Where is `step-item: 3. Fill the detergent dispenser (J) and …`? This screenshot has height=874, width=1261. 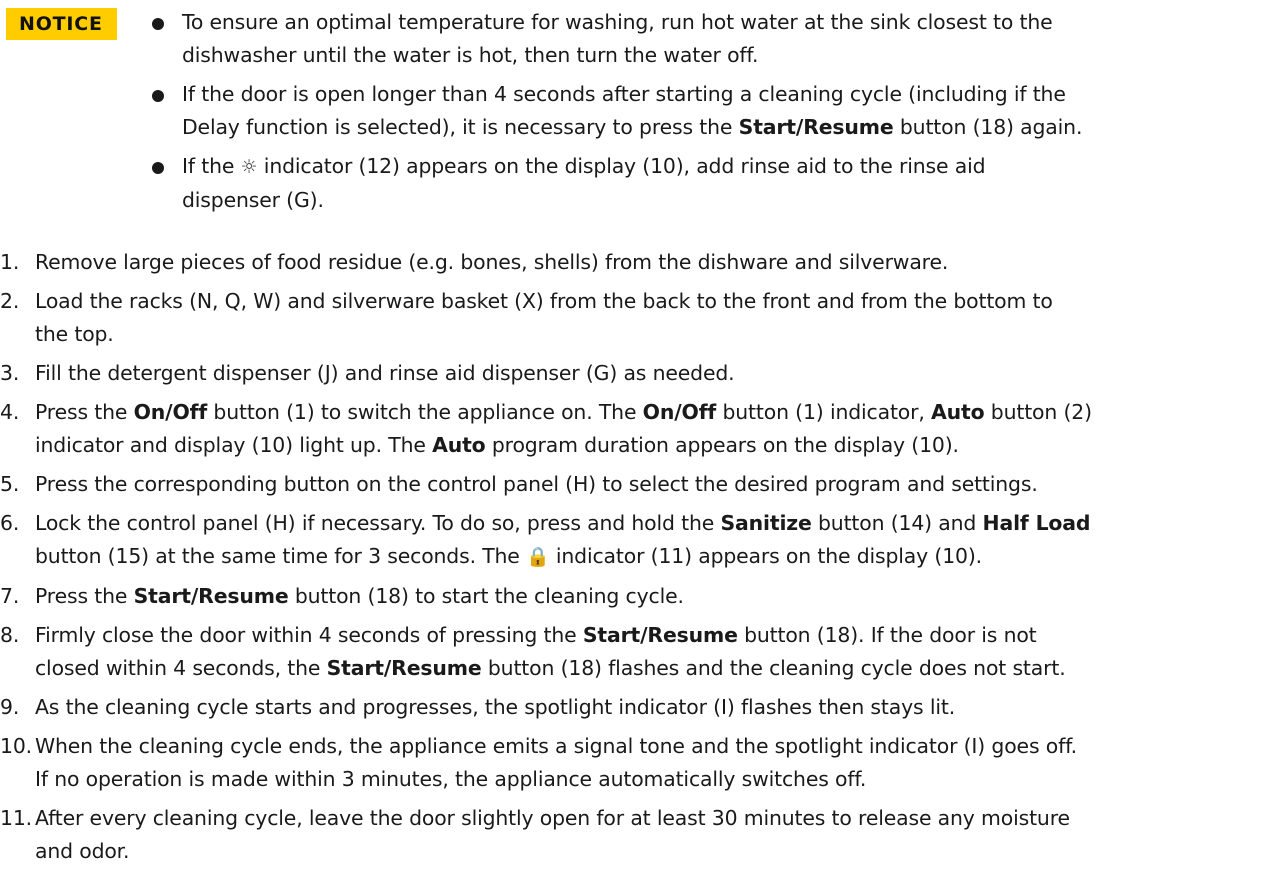 step-item: 3. Fill the detergent dispenser (J) and … is located at coordinates (630, 373).